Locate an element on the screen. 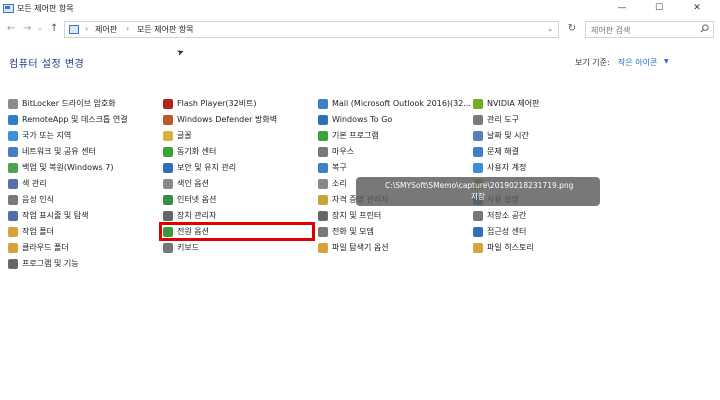 Image resolution: width=720 pixels, height=400 pixels. chevron-down-icon: ▼ is located at coordinates (666, 61).